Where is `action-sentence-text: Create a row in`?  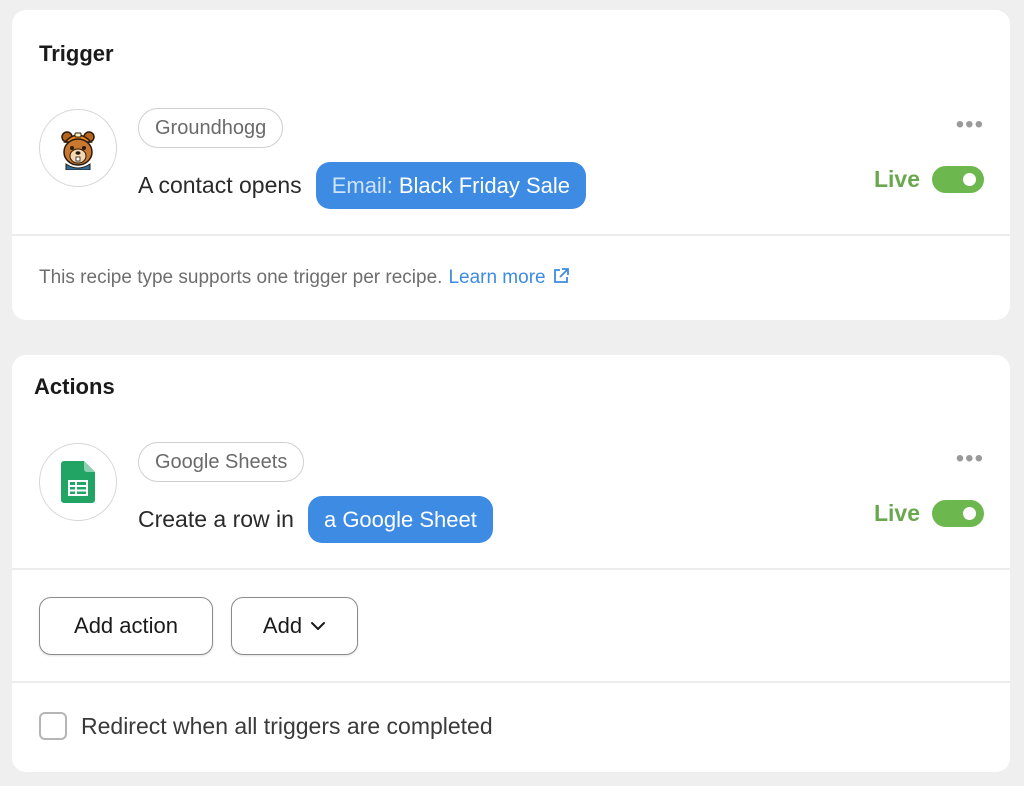 action-sentence-text: Create a row in is located at coordinates (216, 519).